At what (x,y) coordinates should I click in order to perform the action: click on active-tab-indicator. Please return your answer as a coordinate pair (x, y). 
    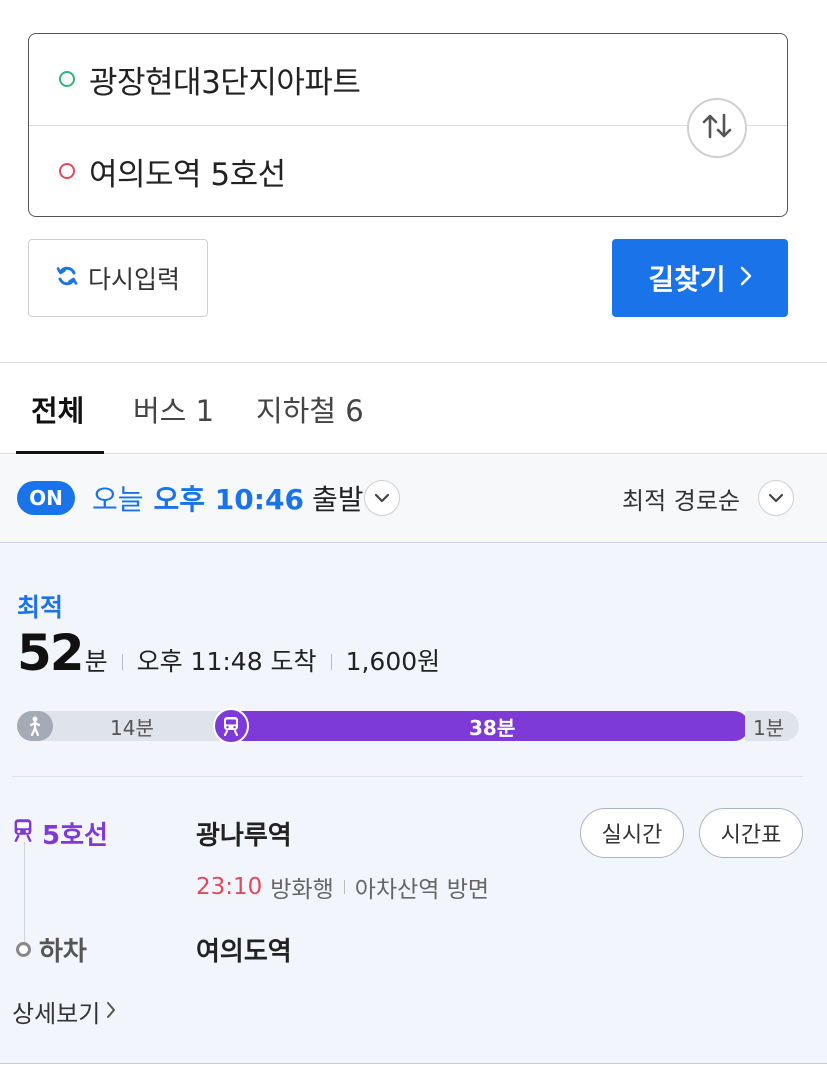
    Looking at the image, I should click on (60, 452).